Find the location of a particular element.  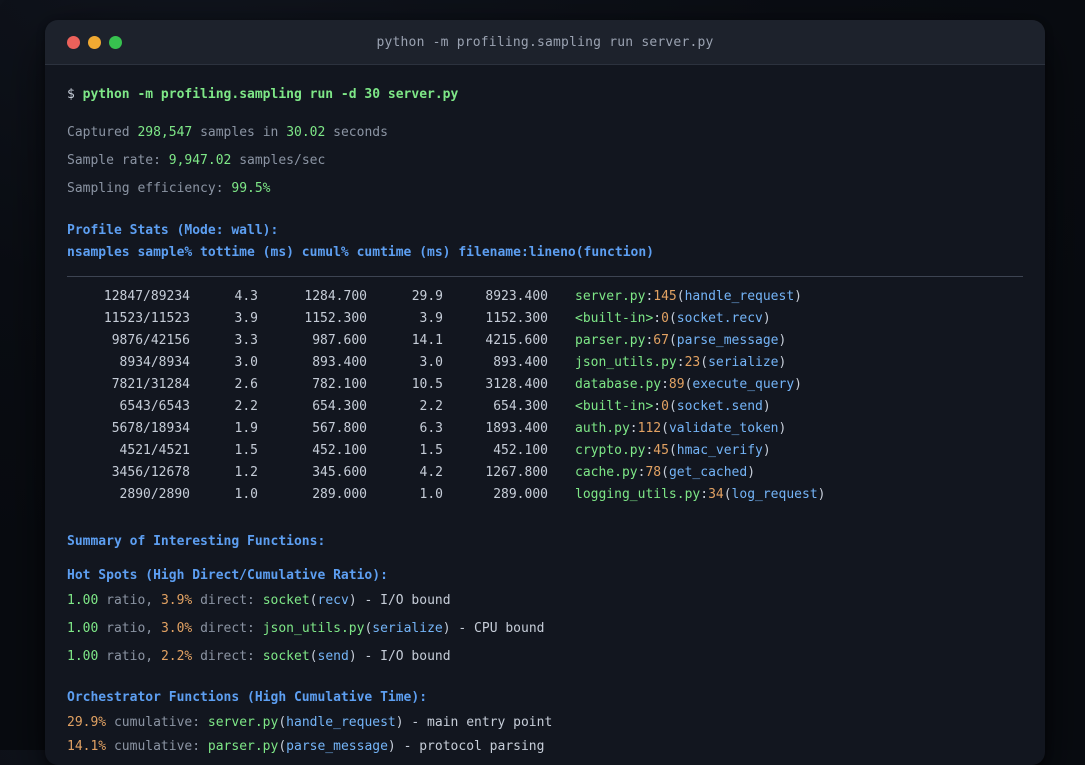

cumtime-cell: 8923.400 is located at coordinates (516, 296).